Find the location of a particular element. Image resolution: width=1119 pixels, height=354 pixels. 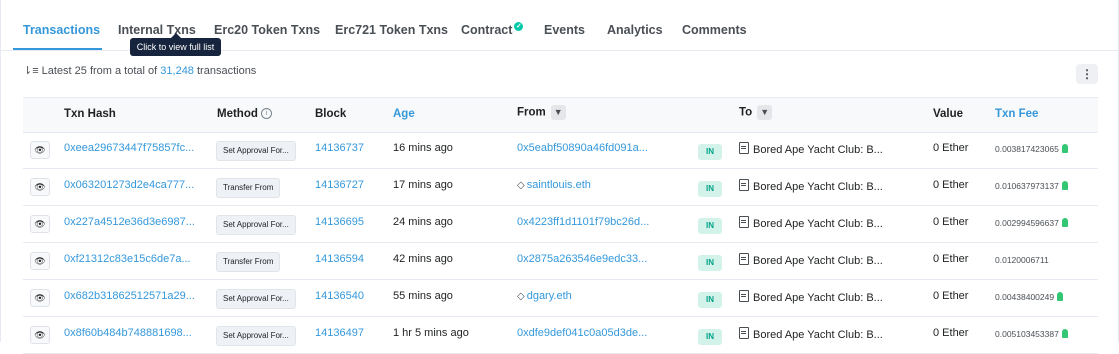

block-link: 14136695 is located at coordinates (339, 222).